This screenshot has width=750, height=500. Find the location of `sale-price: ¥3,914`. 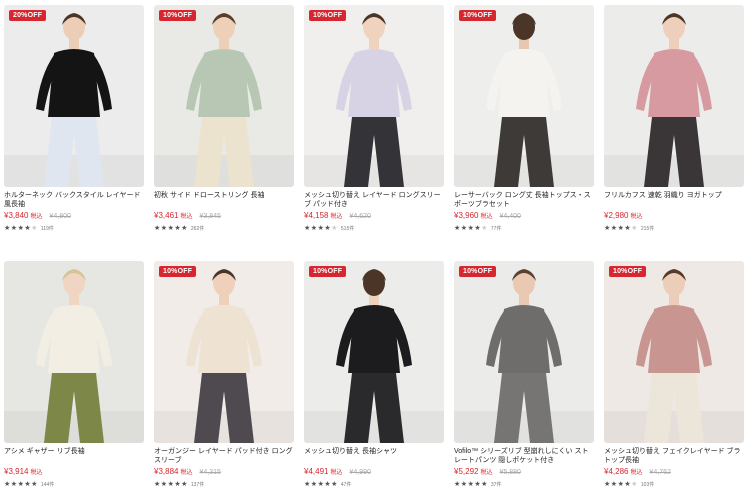

sale-price: ¥3,914 is located at coordinates (16, 471).